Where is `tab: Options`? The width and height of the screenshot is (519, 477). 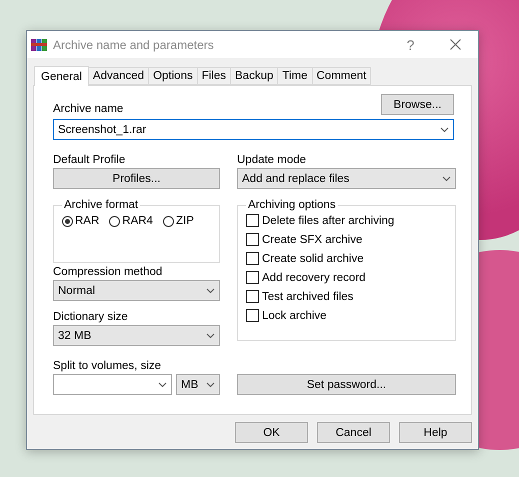 tab: Options is located at coordinates (173, 76).